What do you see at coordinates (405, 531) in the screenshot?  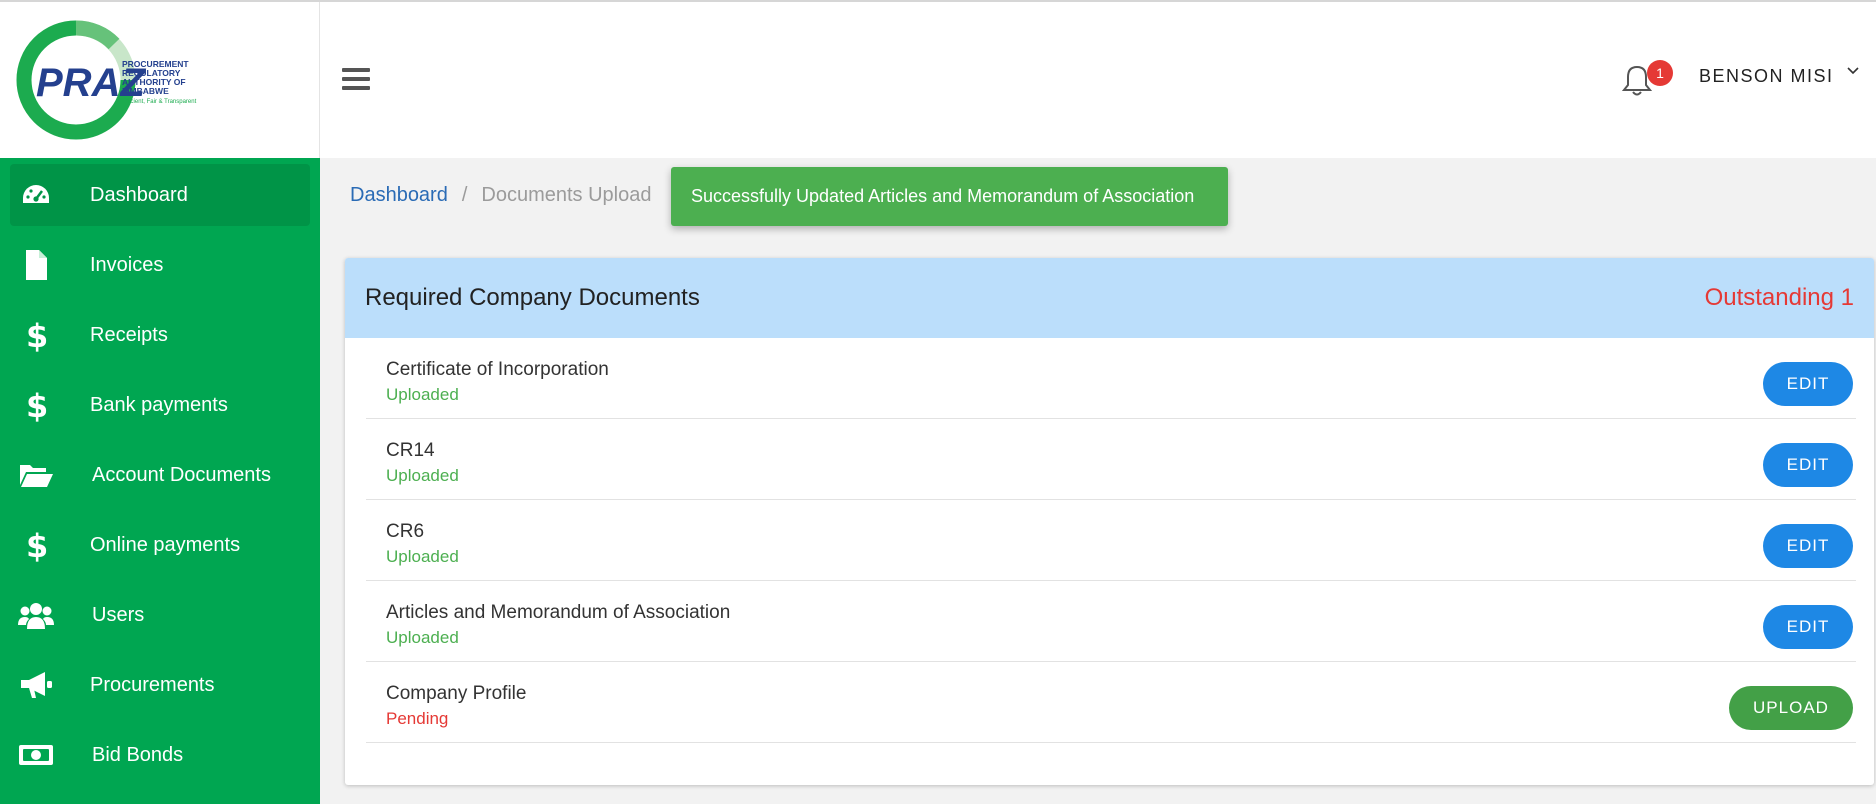 I see `document-name: CR6` at bounding box center [405, 531].